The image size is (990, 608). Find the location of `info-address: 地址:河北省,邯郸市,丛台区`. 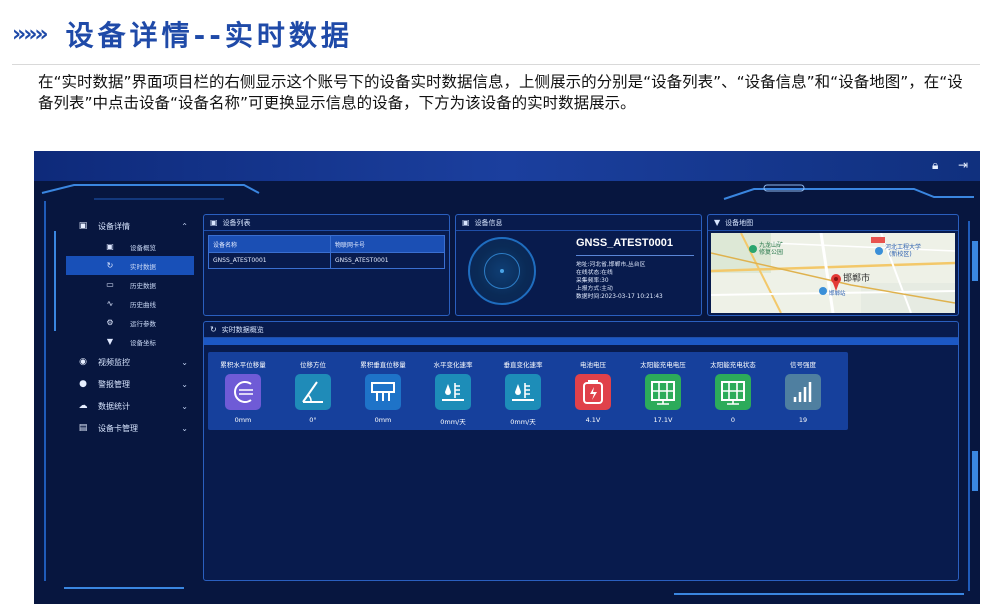

info-address: 地址:河北省,邯郸市,丛台区 is located at coordinates (611, 265).